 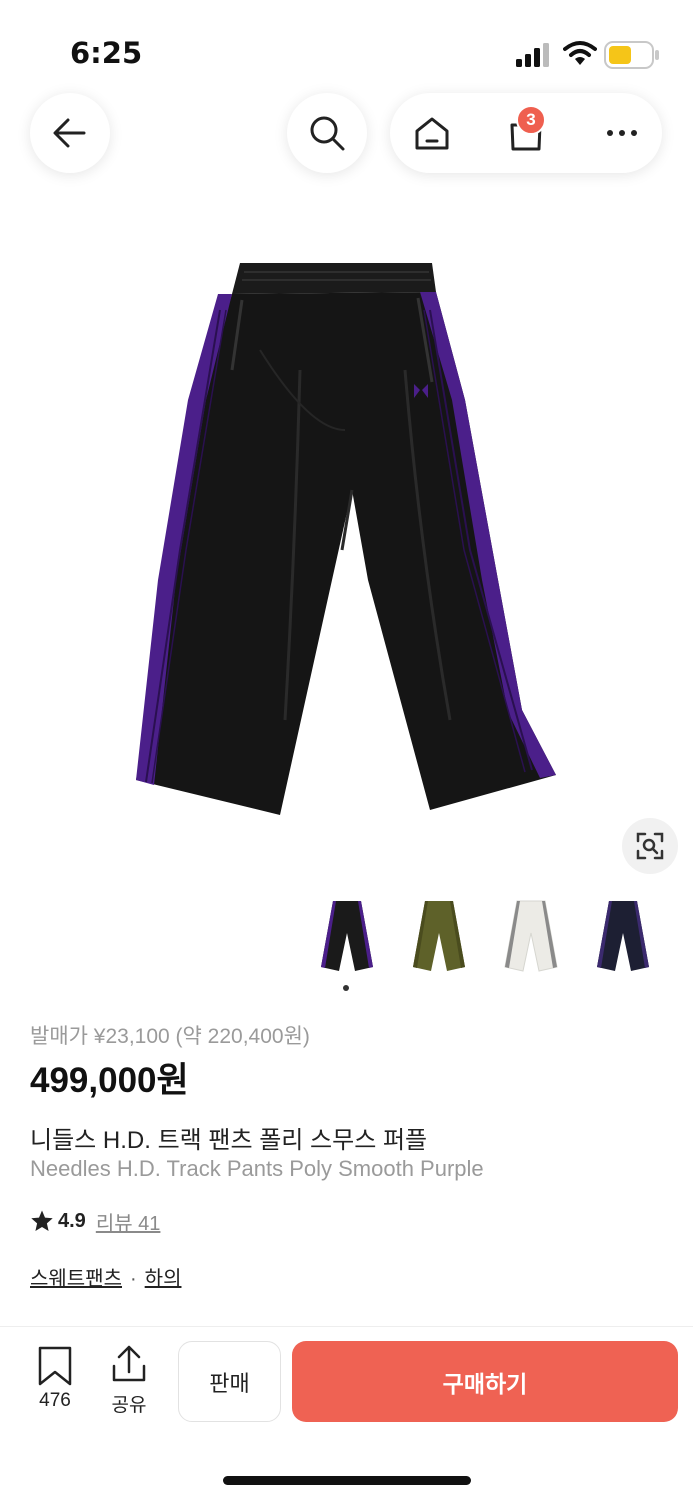 What do you see at coordinates (346, 1326) in the screenshot?
I see `bottom-bar-divider` at bounding box center [346, 1326].